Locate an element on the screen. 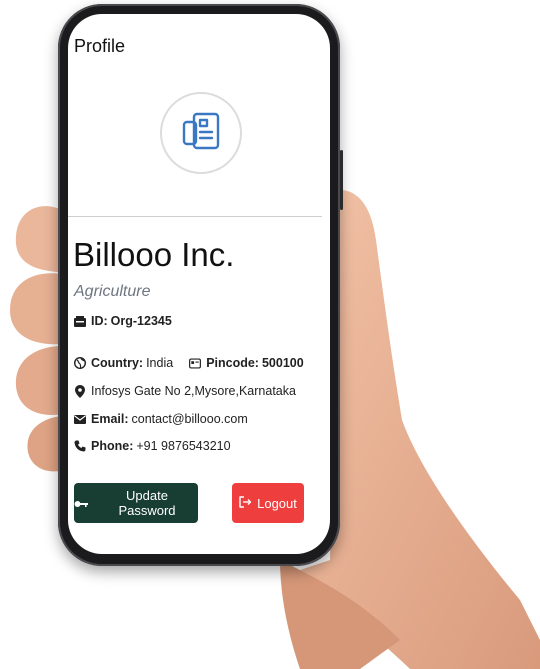 This screenshot has height=669, width=540. id-value: Org-12345 is located at coordinates (141, 321).